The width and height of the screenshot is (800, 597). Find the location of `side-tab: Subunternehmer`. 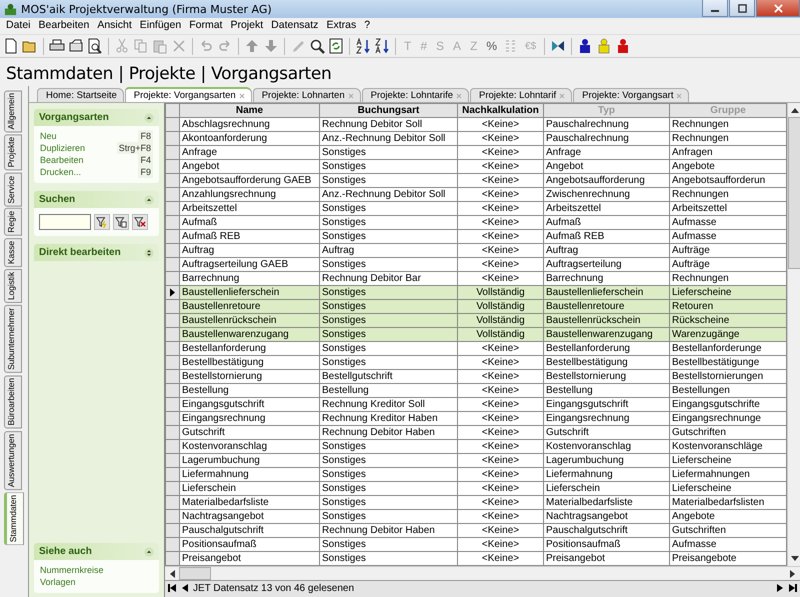

side-tab: Subunternehmer is located at coordinates (13, 339).